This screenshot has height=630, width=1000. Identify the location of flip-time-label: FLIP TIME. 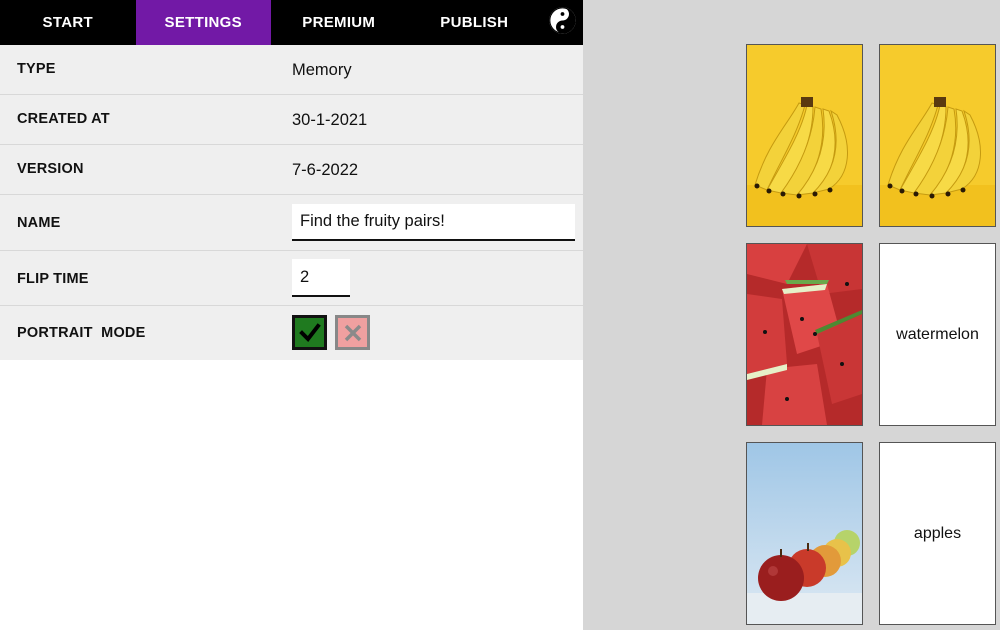
(53, 279).